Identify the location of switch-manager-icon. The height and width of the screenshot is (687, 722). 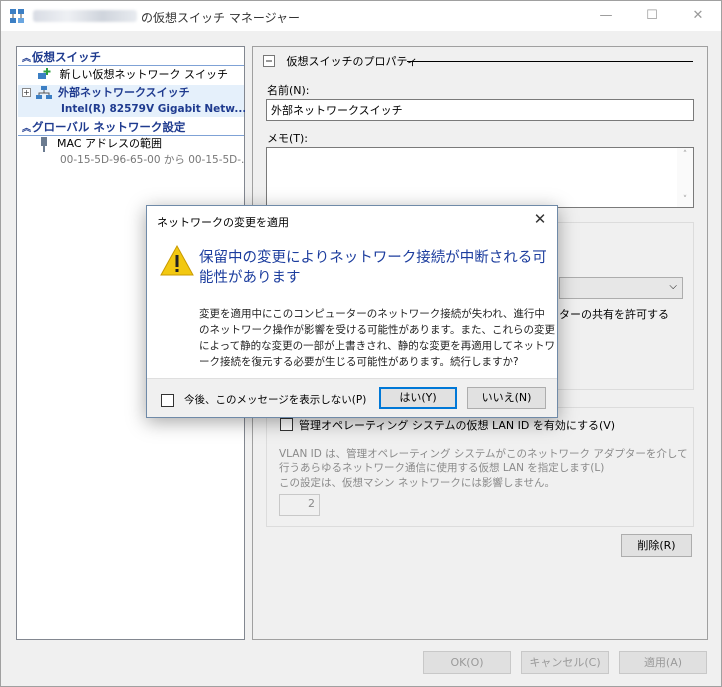
(17, 16).